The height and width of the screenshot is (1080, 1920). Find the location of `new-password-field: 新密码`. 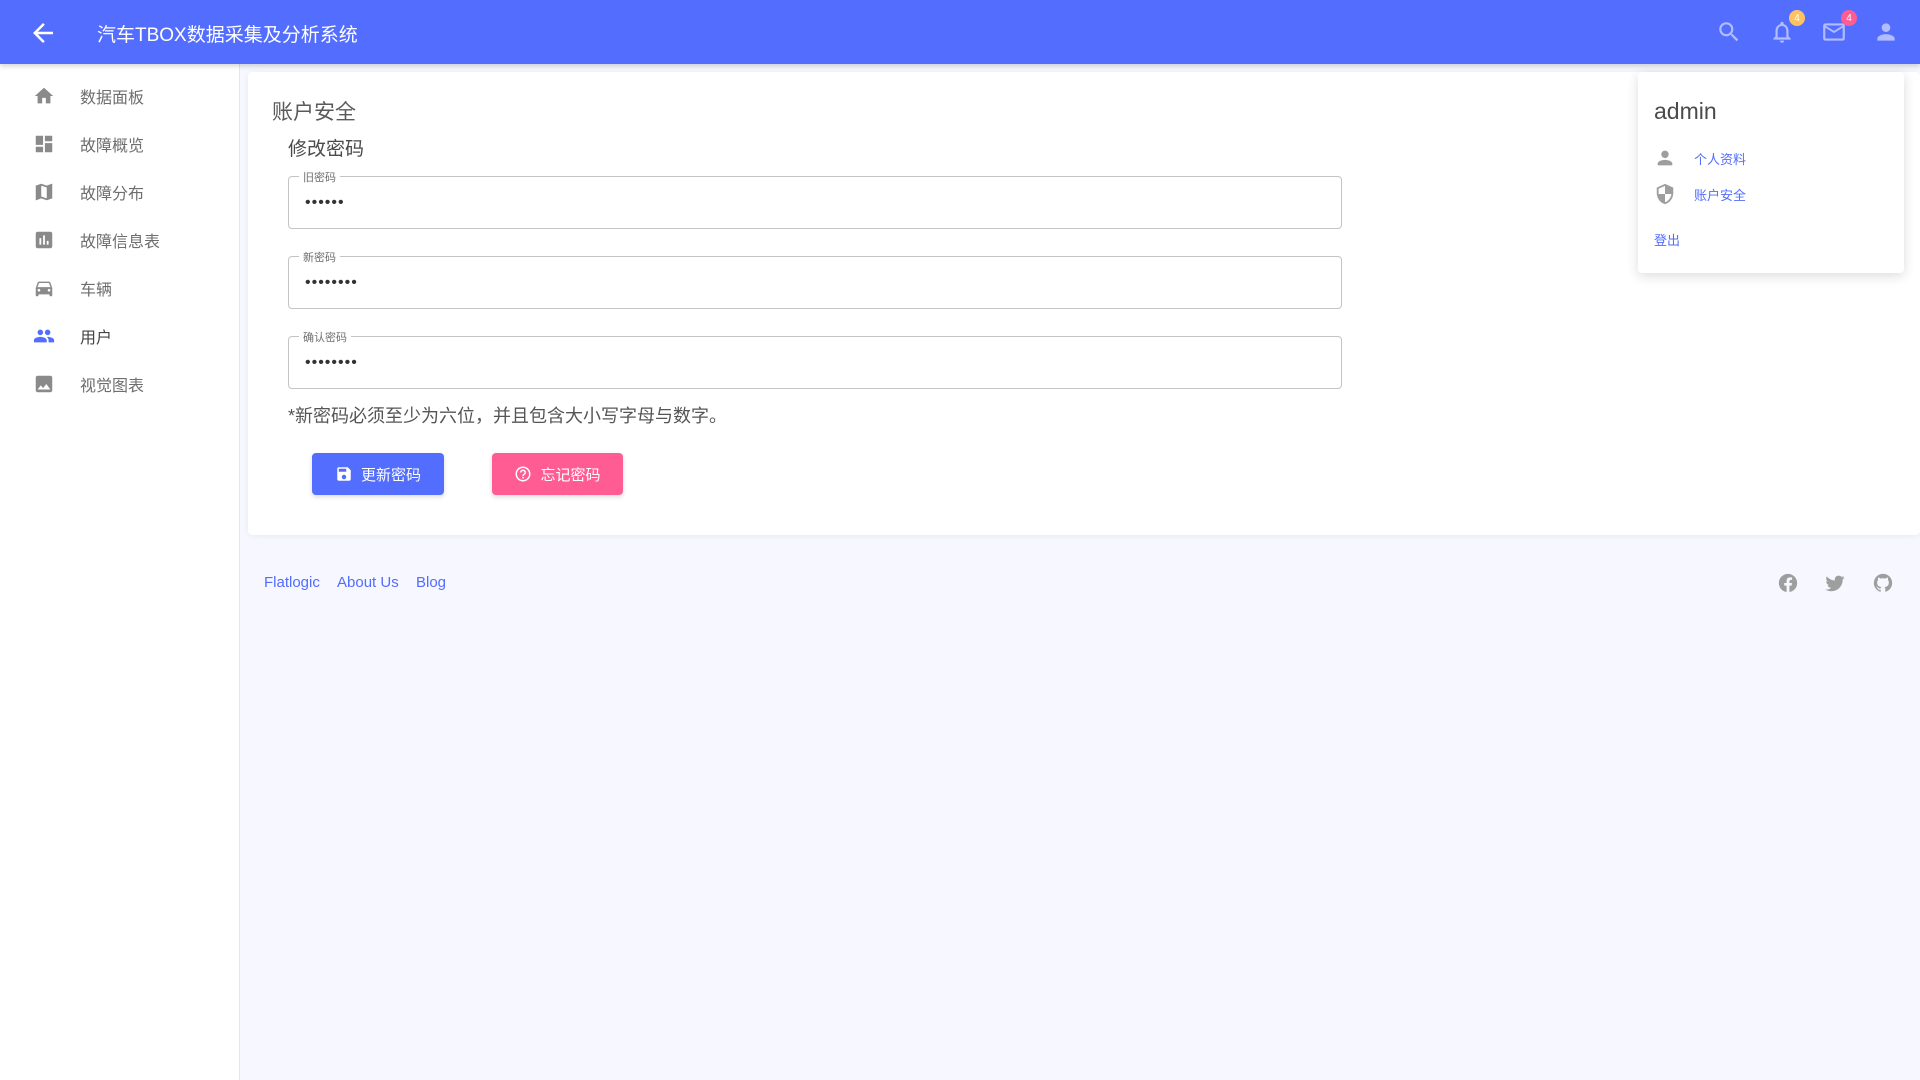

new-password-field: 新密码 is located at coordinates (815, 279).